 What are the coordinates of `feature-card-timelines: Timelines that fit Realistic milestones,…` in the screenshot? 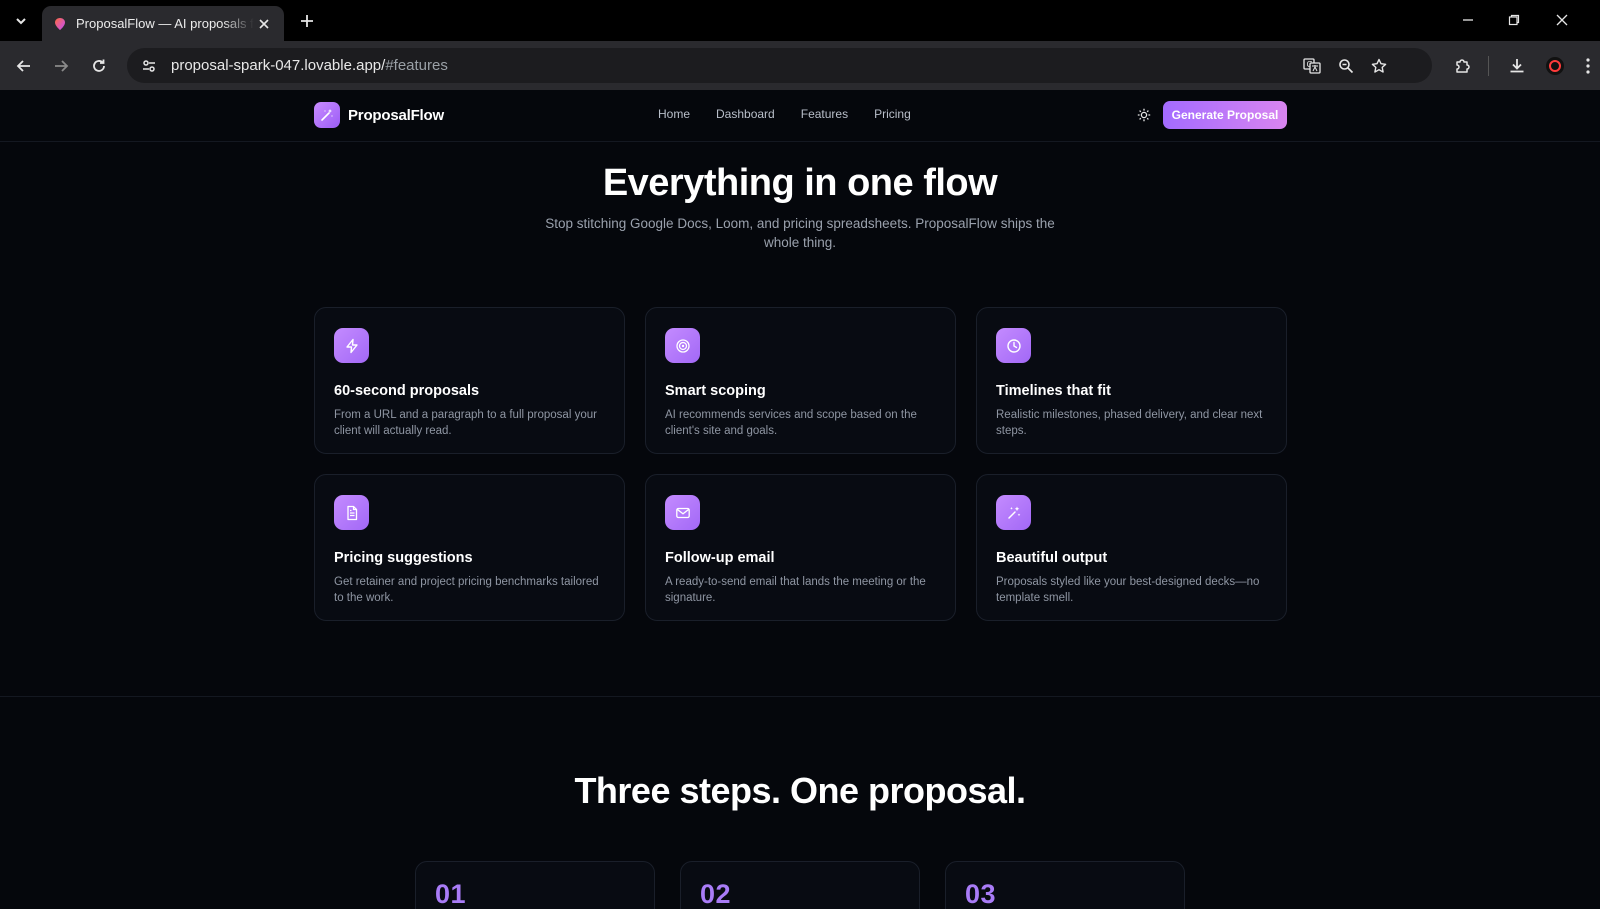 It's located at (1131, 380).